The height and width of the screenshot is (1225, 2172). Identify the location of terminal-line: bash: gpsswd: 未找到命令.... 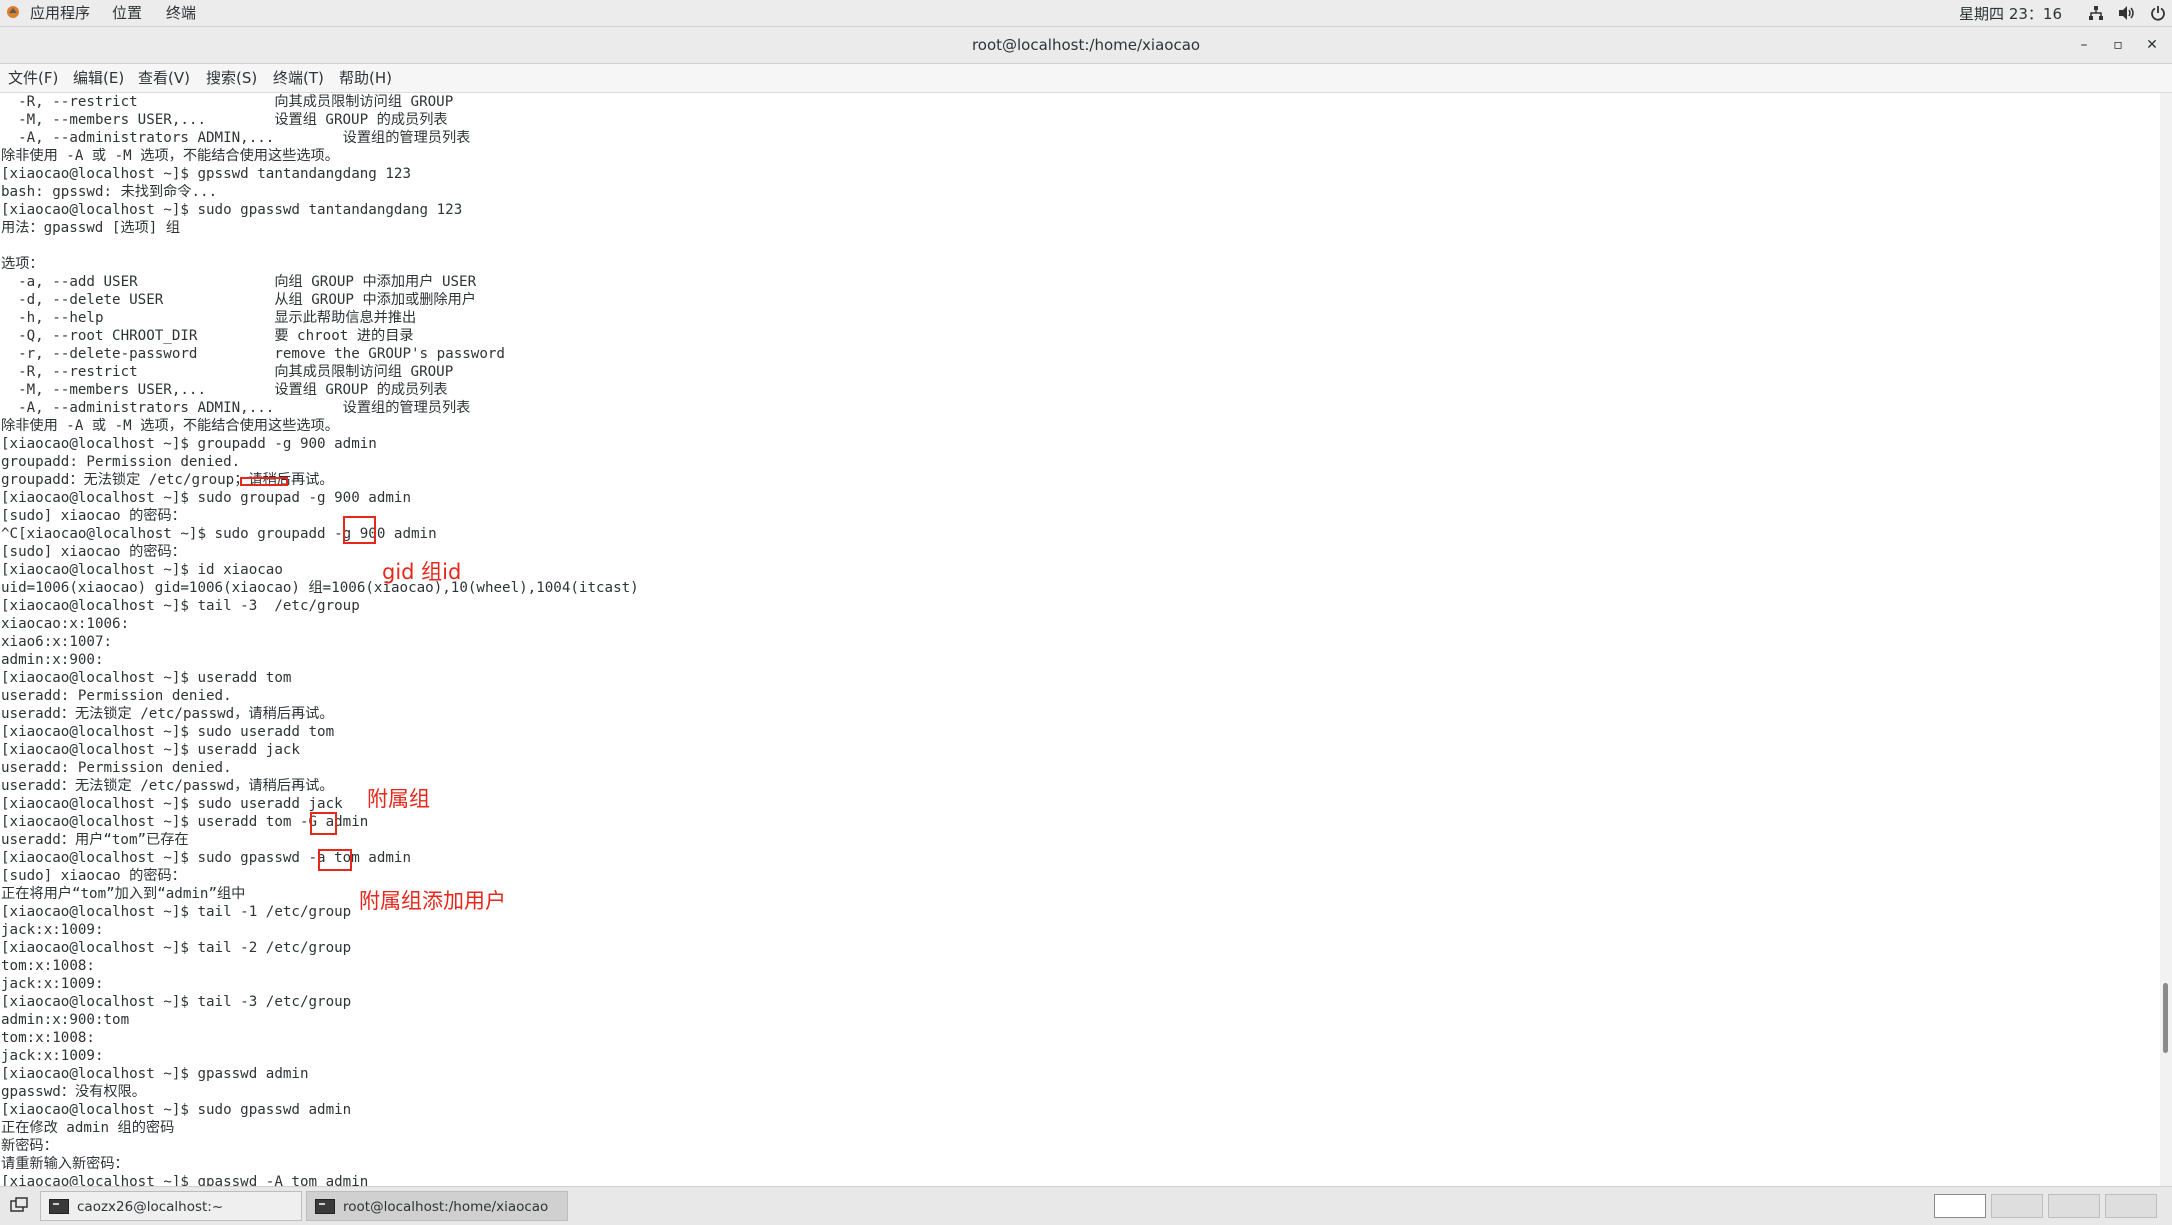
(109, 192).